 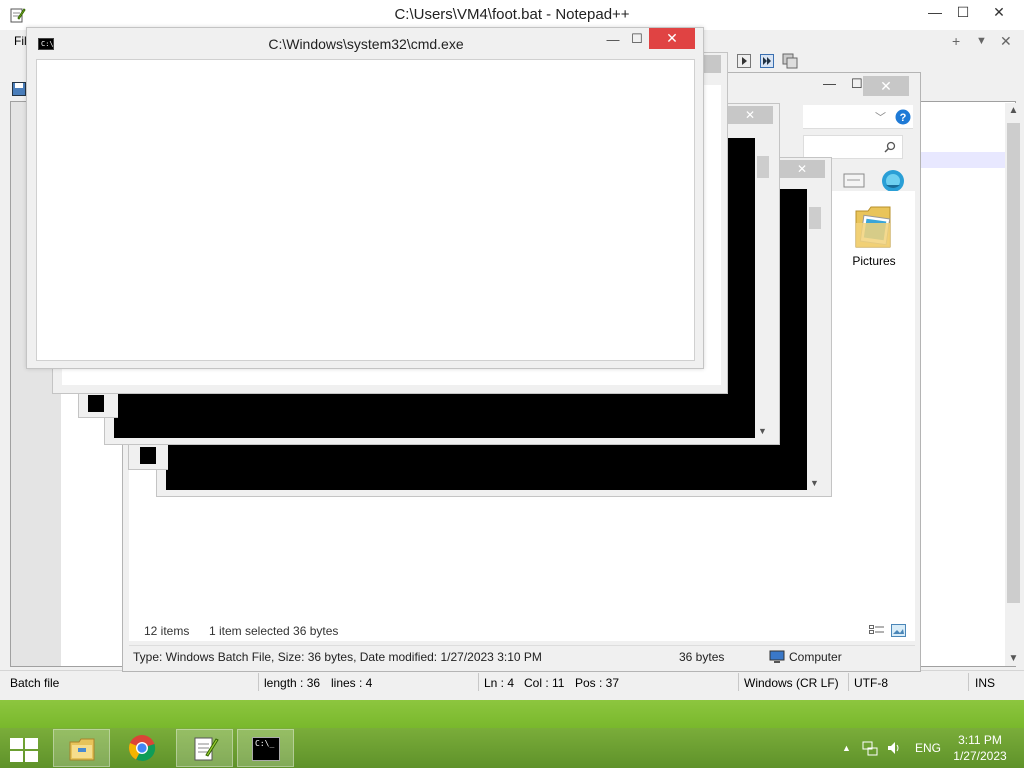 I want to click on taskbar-chrome, so click(x=142, y=748).